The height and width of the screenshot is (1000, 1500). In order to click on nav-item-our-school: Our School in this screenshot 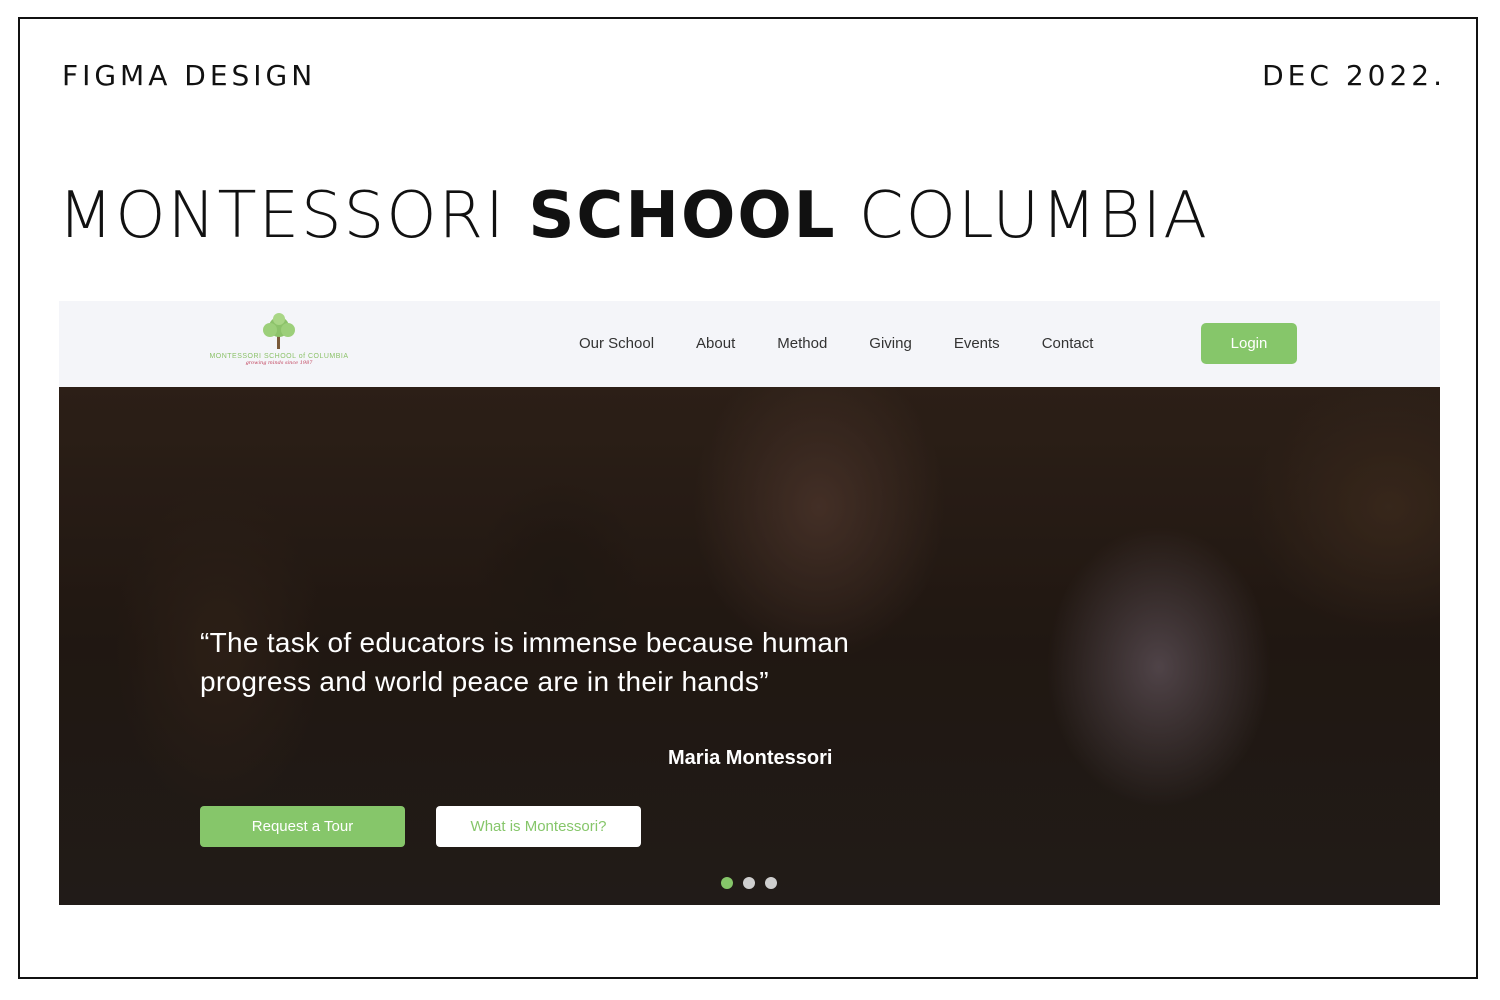, I will do `click(616, 343)`.